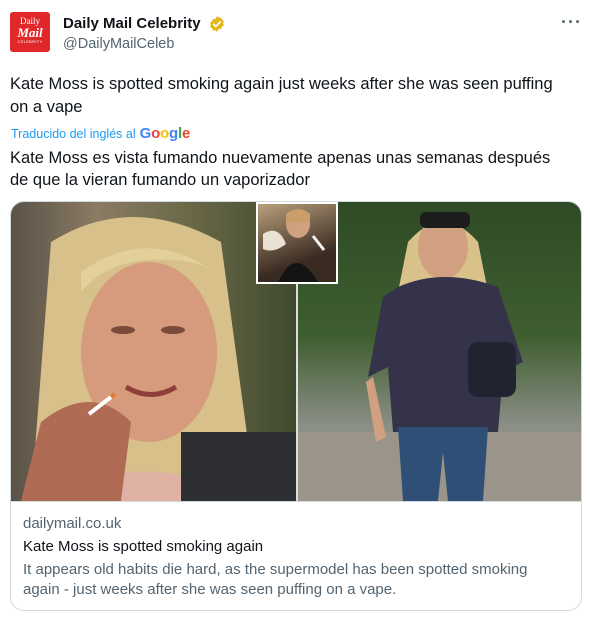  Describe the element at coordinates (132, 23) in the screenshot. I see `account-name: Daily Mail Celebrity` at that location.